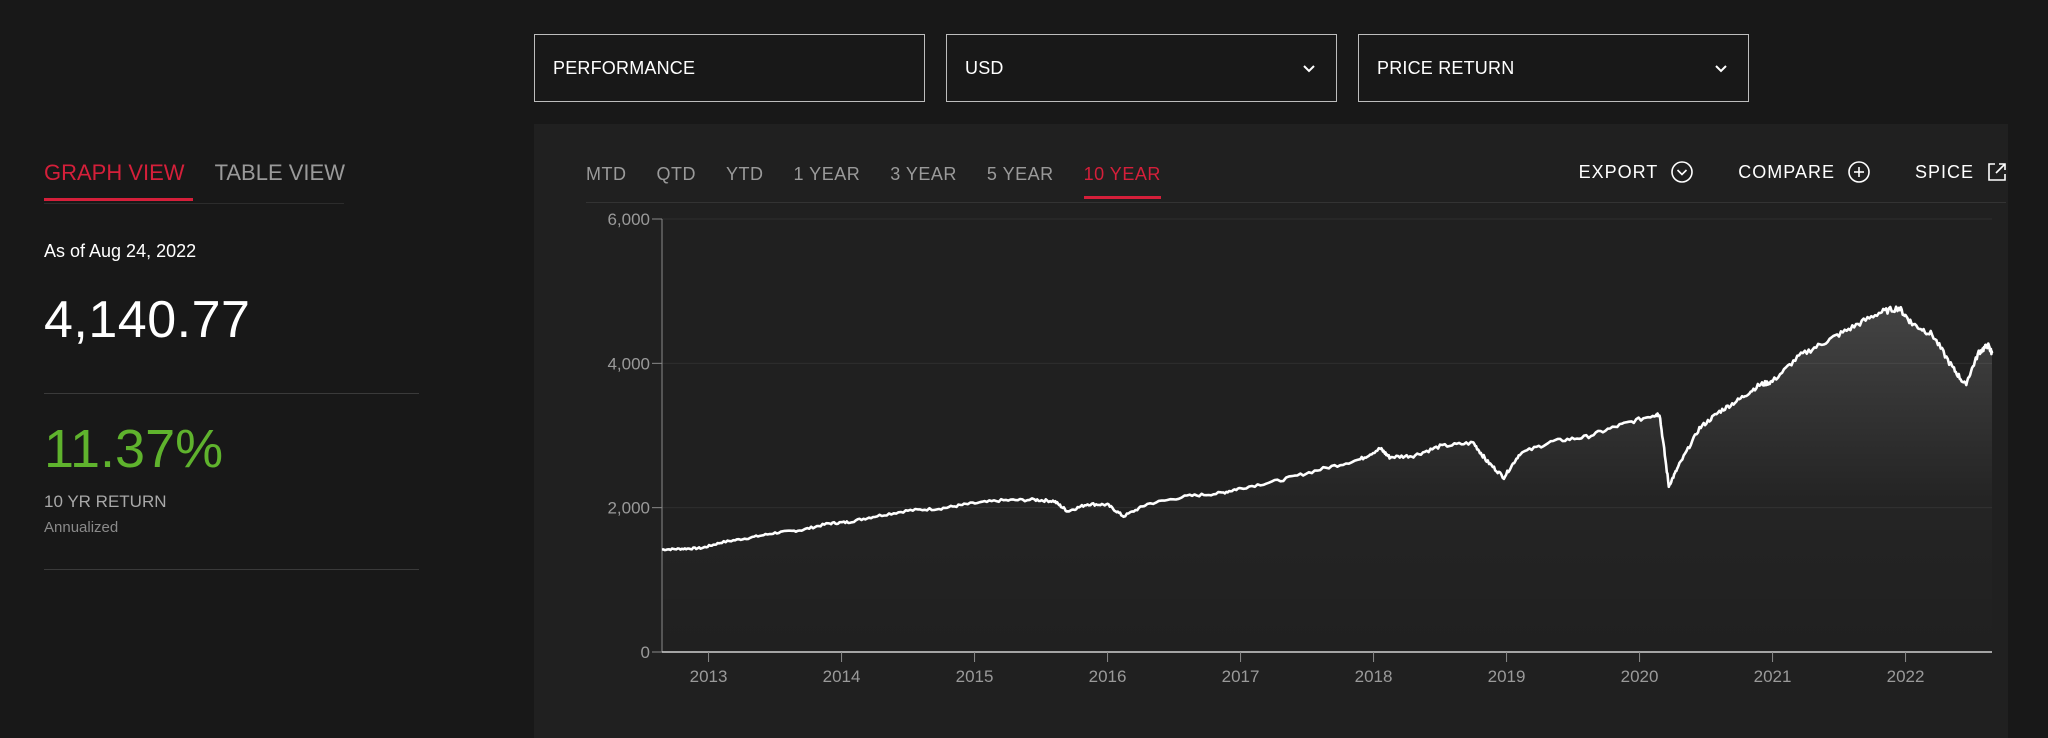  Describe the element at coordinates (194, 180) in the screenshot. I see `view-tabs: GRAPH VIEW TABLE VIEW` at that location.